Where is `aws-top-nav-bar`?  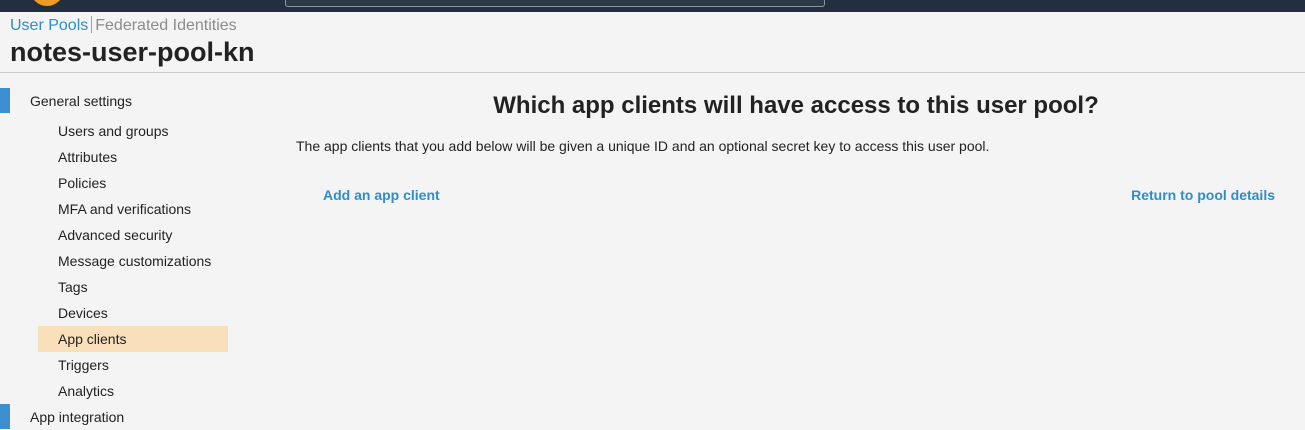
aws-top-nav-bar is located at coordinates (652, 6).